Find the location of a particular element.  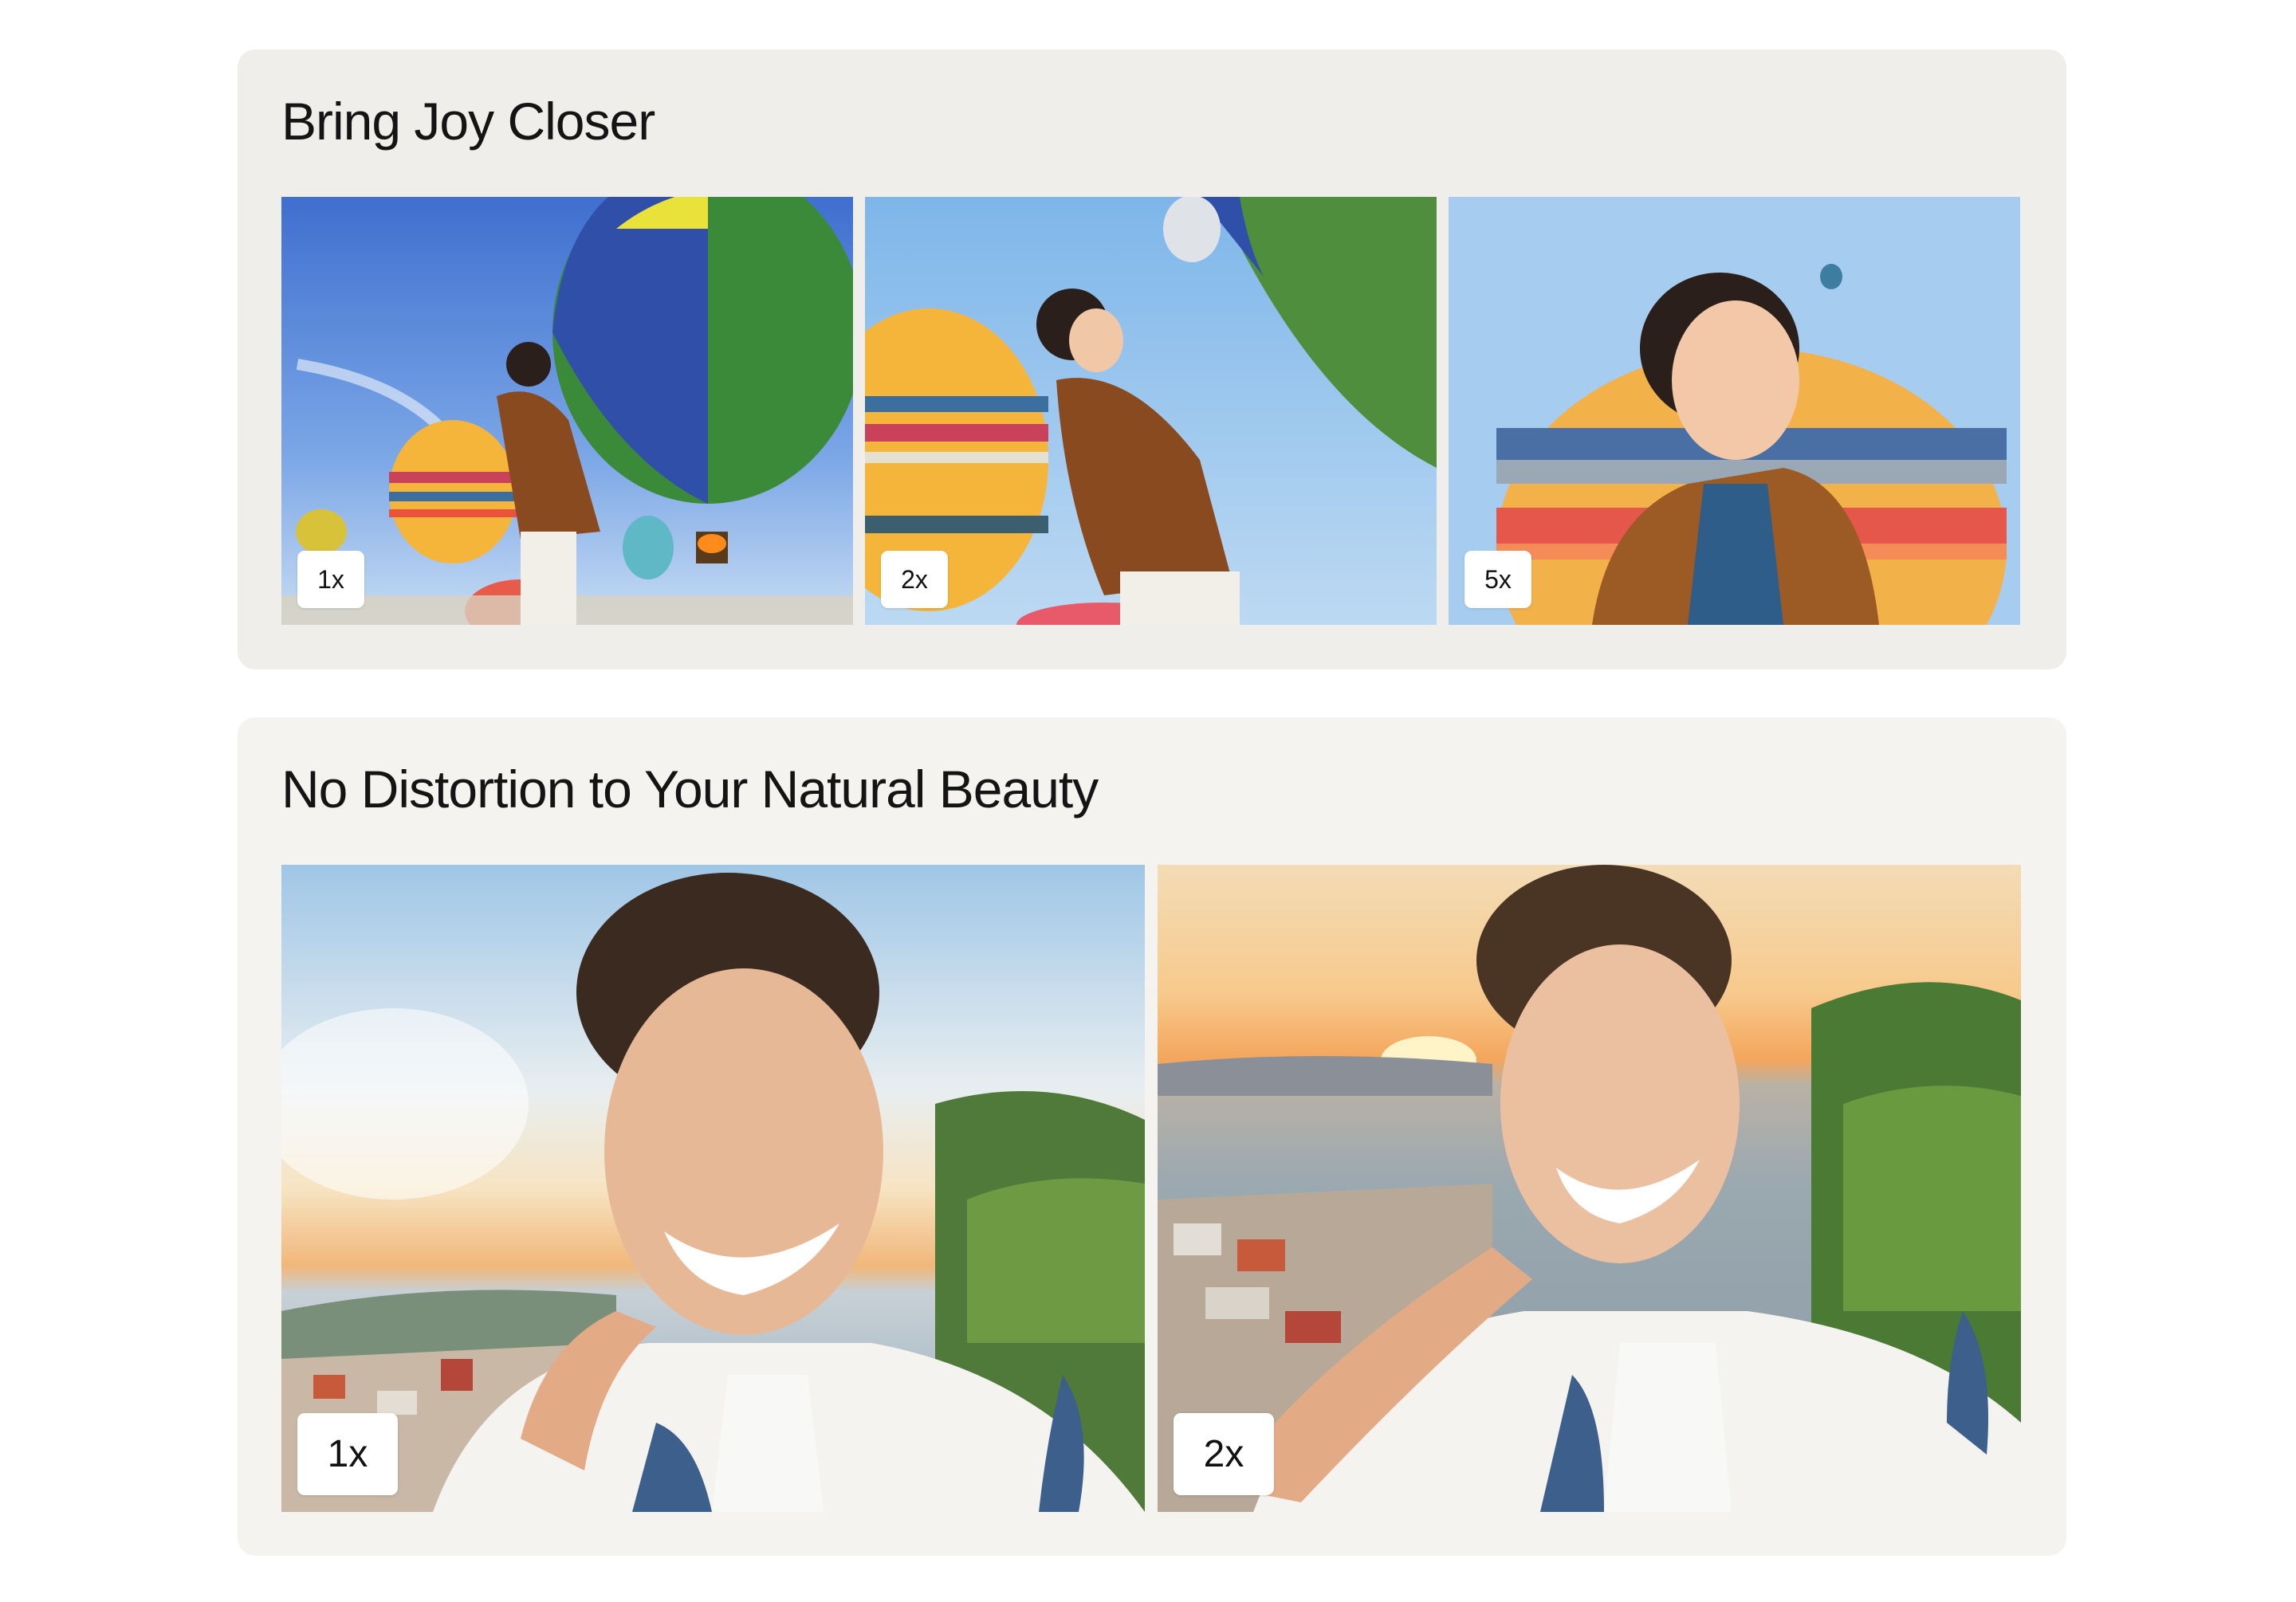

photo-zoom-5x: 5x is located at coordinates (1734, 411).